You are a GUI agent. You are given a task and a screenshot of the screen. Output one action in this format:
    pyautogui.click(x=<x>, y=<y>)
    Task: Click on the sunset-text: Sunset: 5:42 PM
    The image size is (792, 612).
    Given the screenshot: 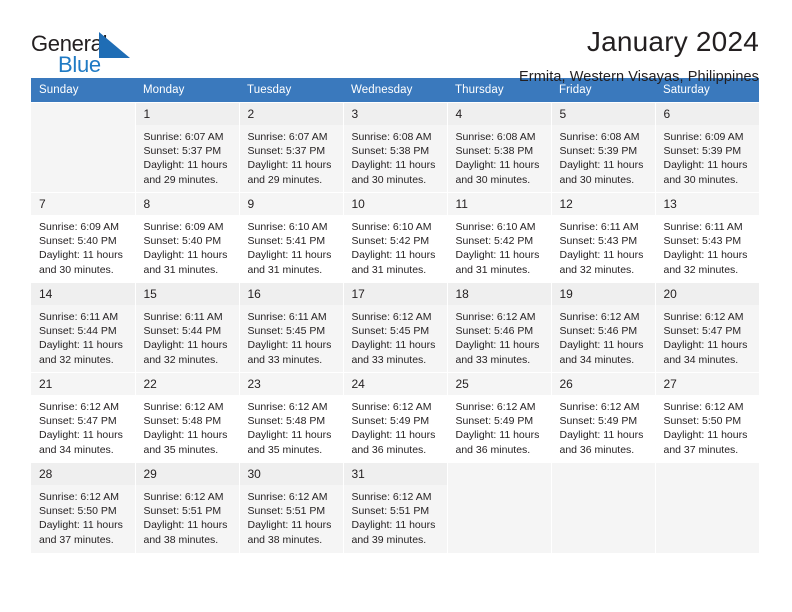 What is the action you would take?
    pyautogui.click(x=390, y=241)
    